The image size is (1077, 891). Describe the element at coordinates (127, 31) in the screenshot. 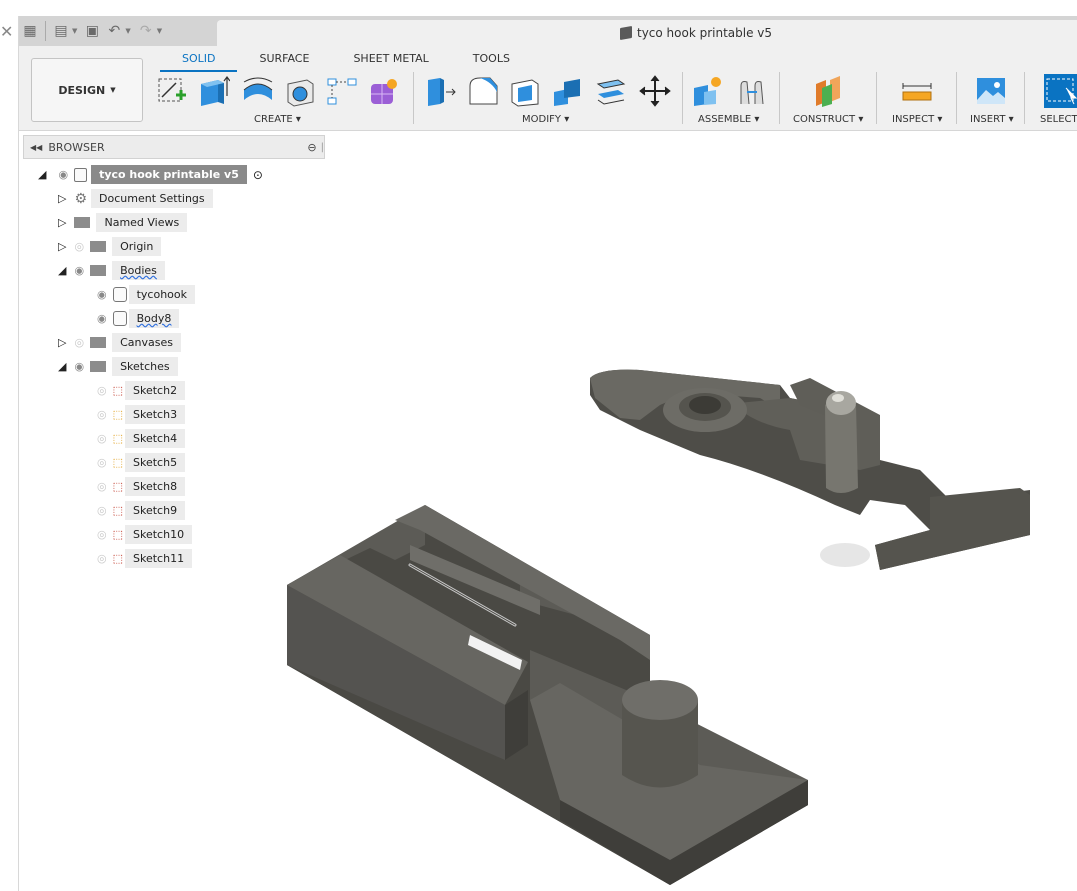

I see `undo-dropdown-icon: ▼` at that location.